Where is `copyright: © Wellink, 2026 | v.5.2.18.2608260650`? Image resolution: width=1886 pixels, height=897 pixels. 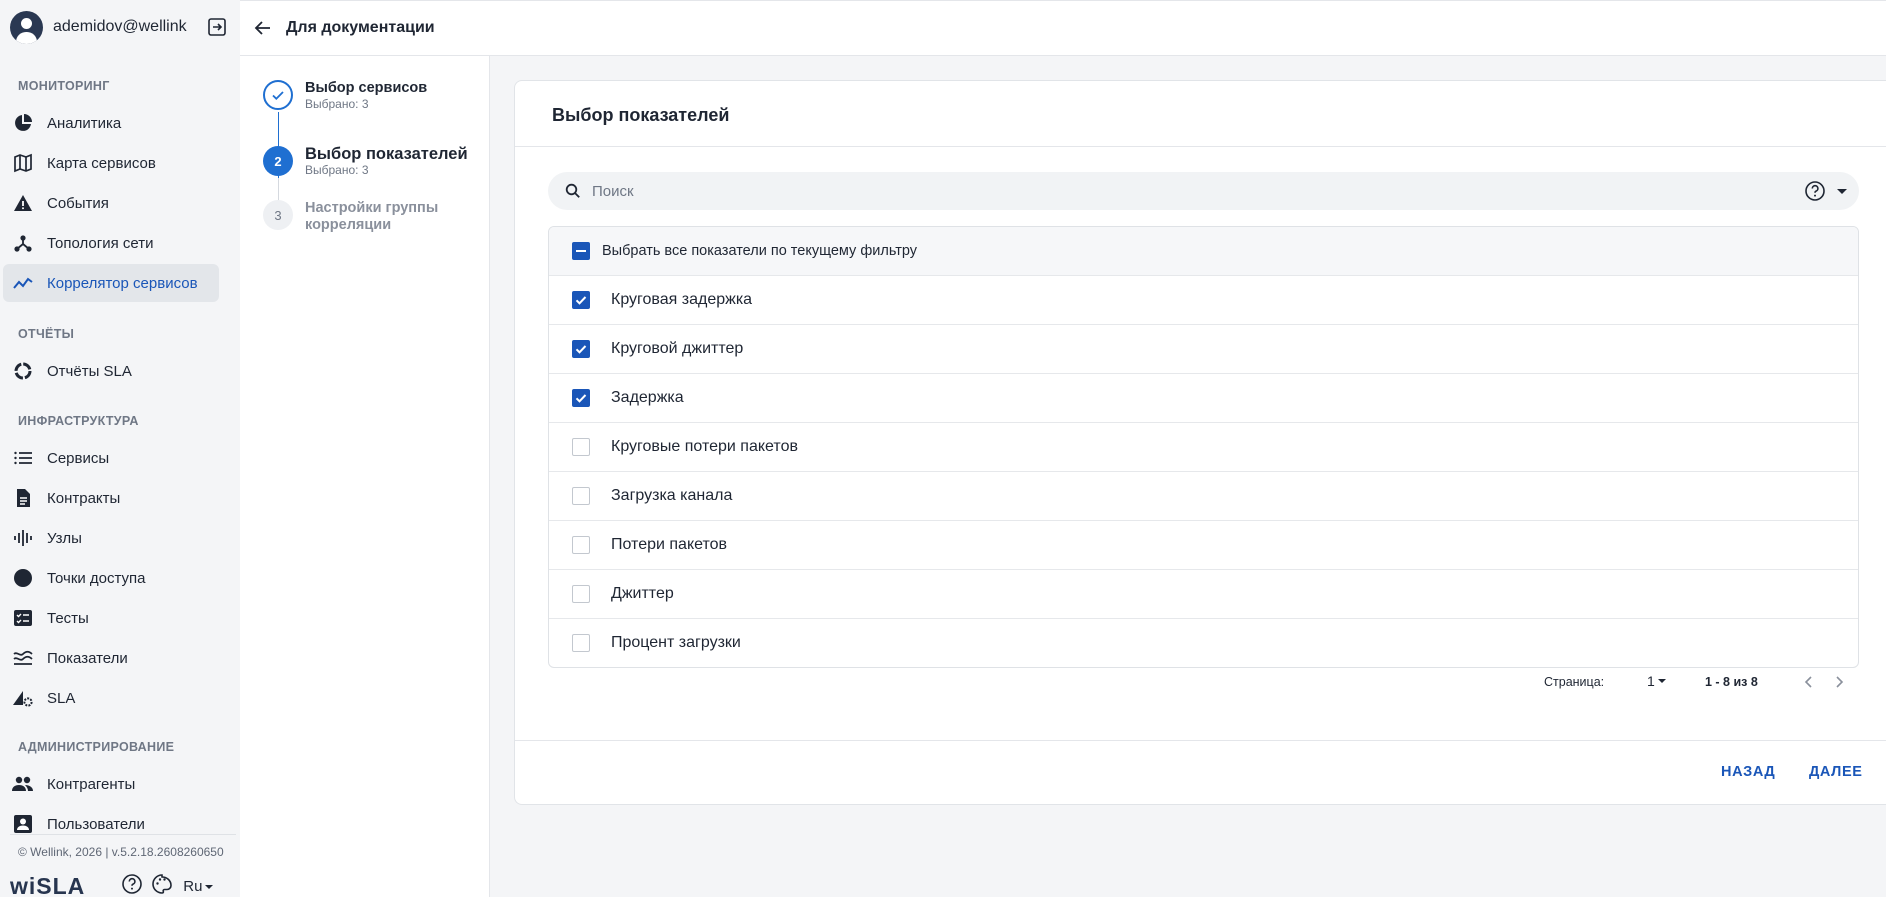 copyright: © Wellink, 2026 | v.5.2.18.2608260650 is located at coordinates (121, 852).